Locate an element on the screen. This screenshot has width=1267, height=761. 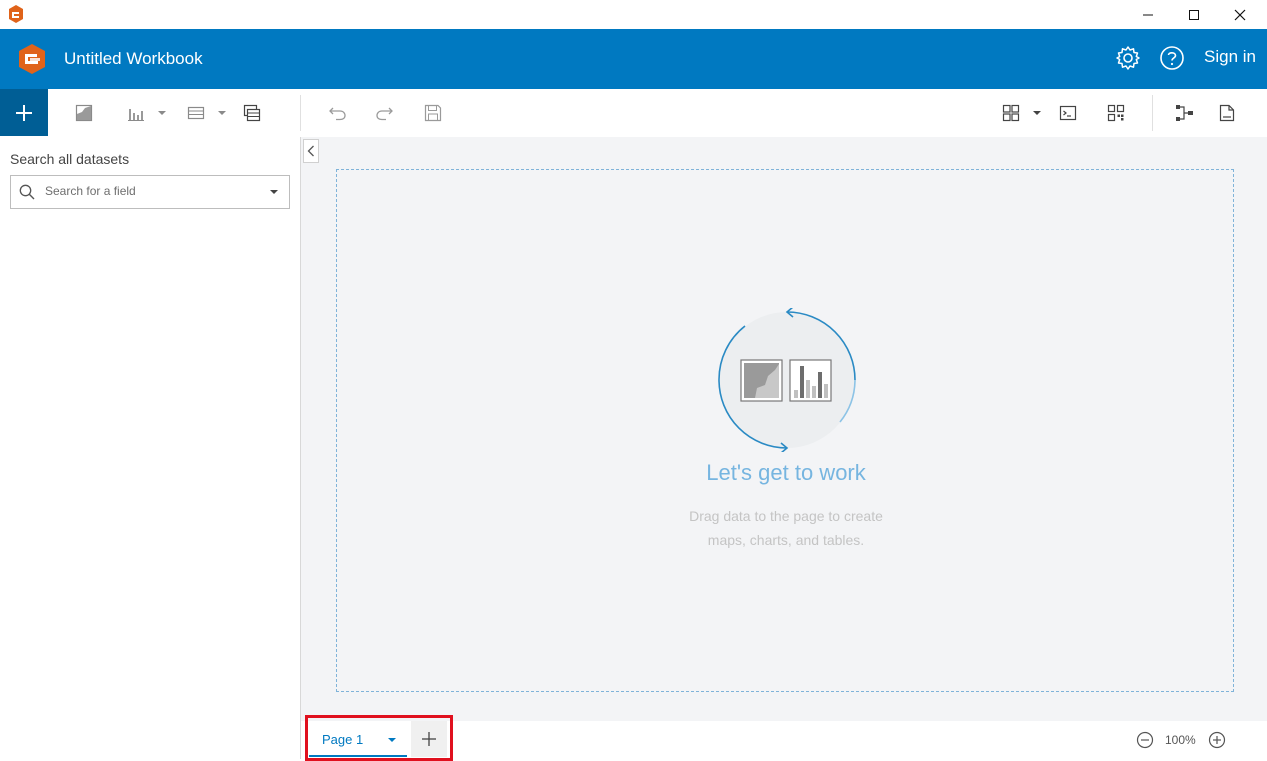
search-options-caret is located at coordinates (274, 192).